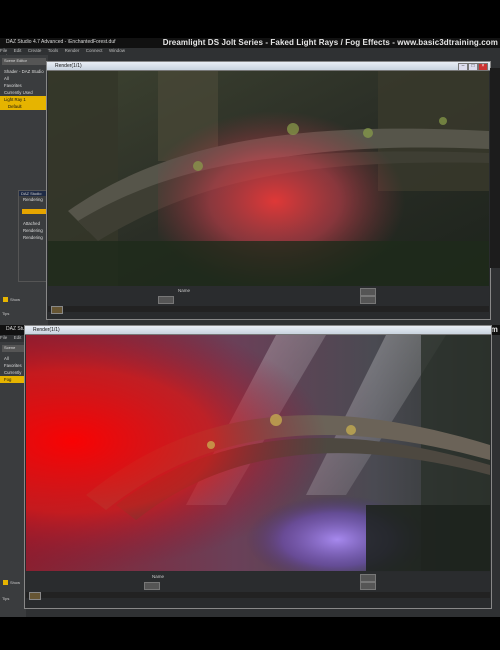  What do you see at coordinates (483, 67) in the screenshot?
I see `close-icon: ×` at bounding box center [483, 67].